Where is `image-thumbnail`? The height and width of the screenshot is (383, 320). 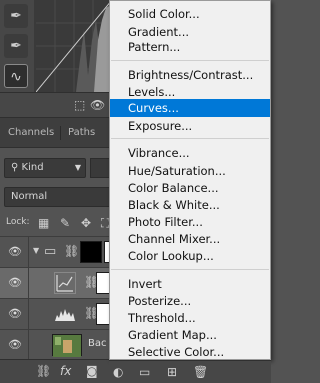 image-thumbnail is located at coordinates (67, 345).